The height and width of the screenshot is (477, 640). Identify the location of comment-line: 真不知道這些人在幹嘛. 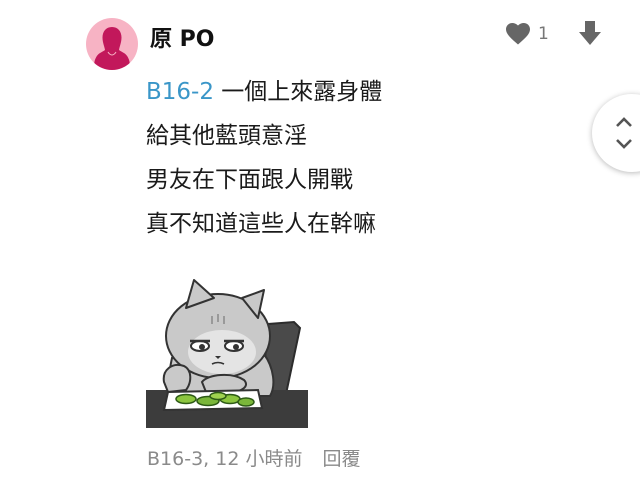
(261, 224).